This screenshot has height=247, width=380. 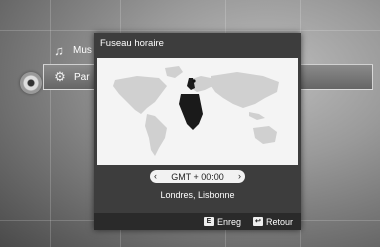 I want to click on menu-item-label: Mus, so click(x=82, y=50).